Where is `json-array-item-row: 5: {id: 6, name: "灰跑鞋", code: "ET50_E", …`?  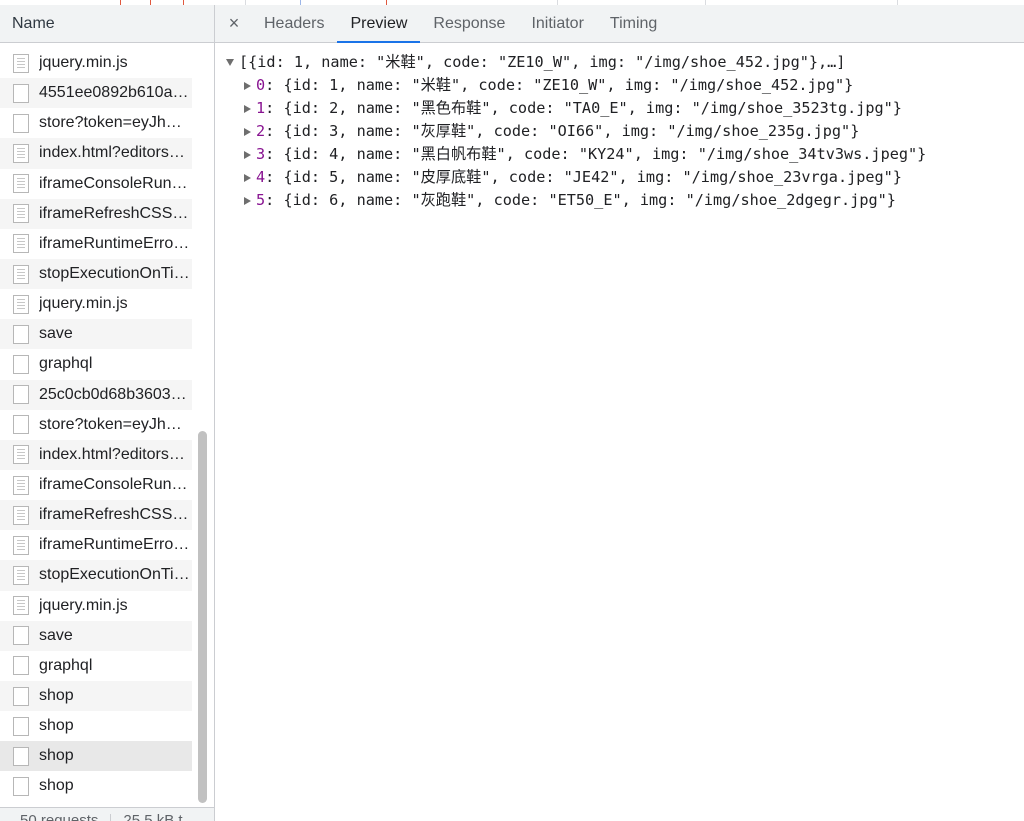
json-array-item-row: 5: {id: 6, name: "灰跑鞋", code: "ET50_E", … is located at coordinates (619, 200).